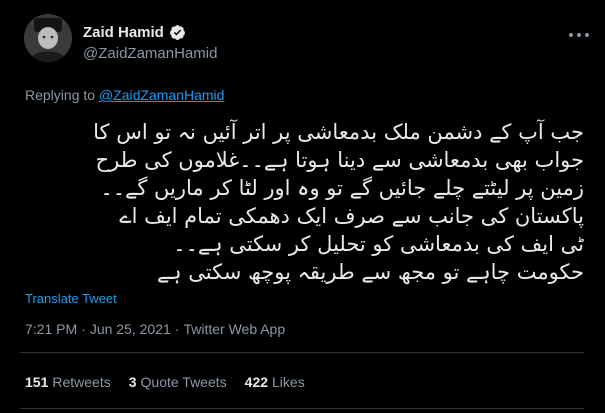 The height and width of the screenshot is (413, 605). I want to click on author-name: Zaid Hamid, so click(123, 32).